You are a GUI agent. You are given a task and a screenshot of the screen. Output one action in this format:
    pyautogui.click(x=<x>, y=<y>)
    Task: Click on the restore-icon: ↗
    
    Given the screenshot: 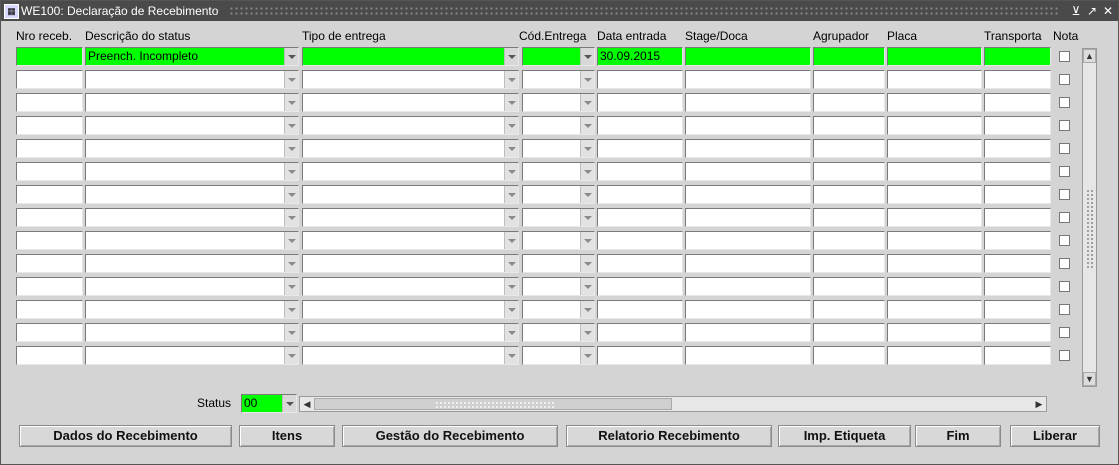 What is the action you would take?
    pyautogui.click(x=1092, y=11)
    